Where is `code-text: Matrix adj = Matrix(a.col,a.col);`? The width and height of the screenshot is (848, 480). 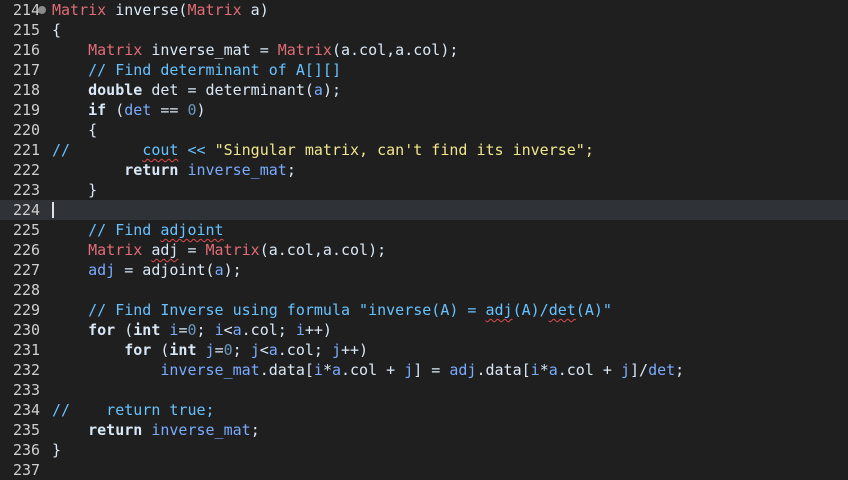
code-text: Matrix adj = Matrix(a.col,a.col); is located at coordinates (219, 250).